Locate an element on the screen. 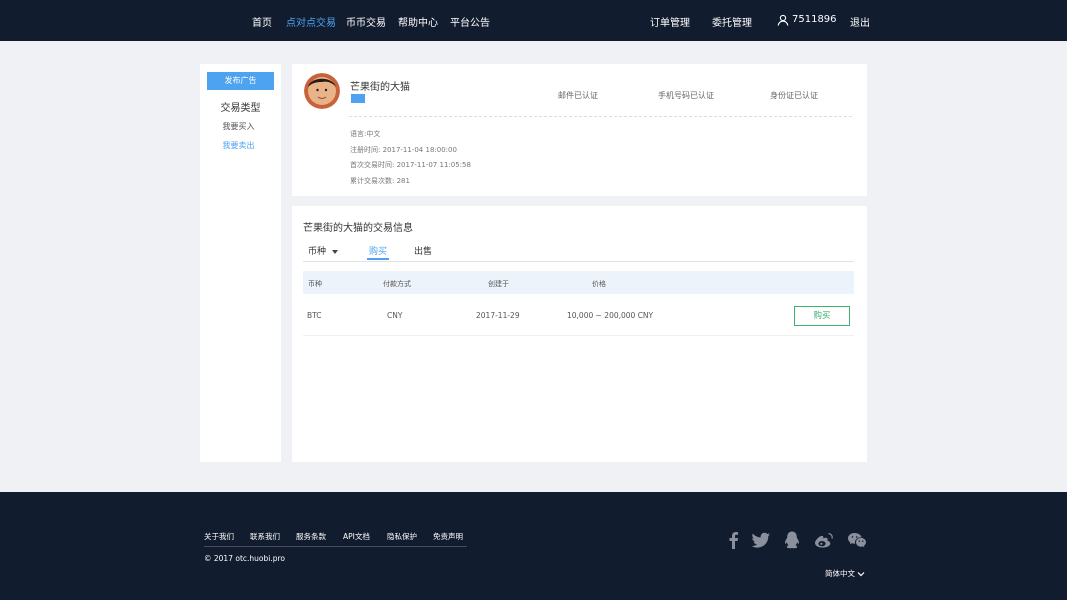  trade-info-title: 芒果街的大猫的交易信息 is located at coordinates (358, 228).